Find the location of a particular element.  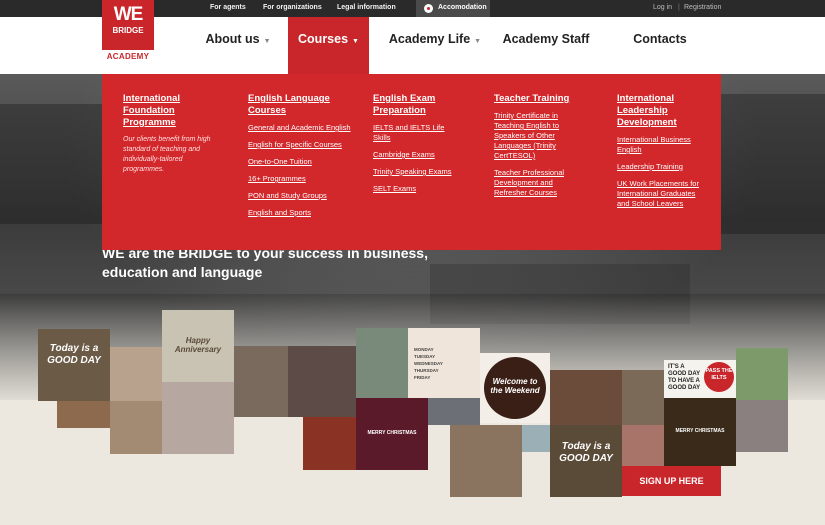

location-pin-icon is located at coordinates (428, 8).